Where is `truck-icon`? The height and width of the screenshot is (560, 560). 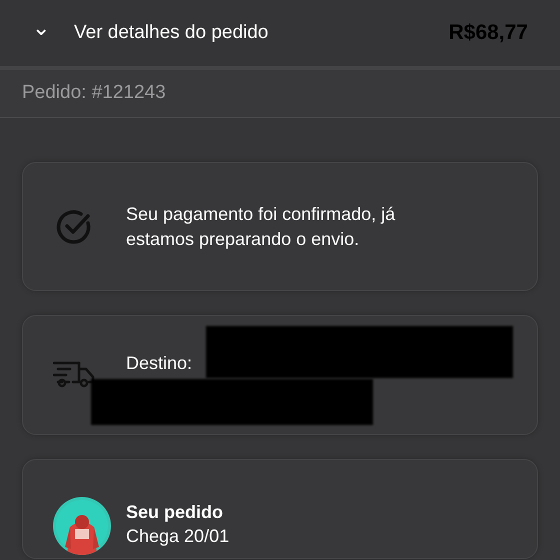
truck-icon is located at coordinates (74, 375).